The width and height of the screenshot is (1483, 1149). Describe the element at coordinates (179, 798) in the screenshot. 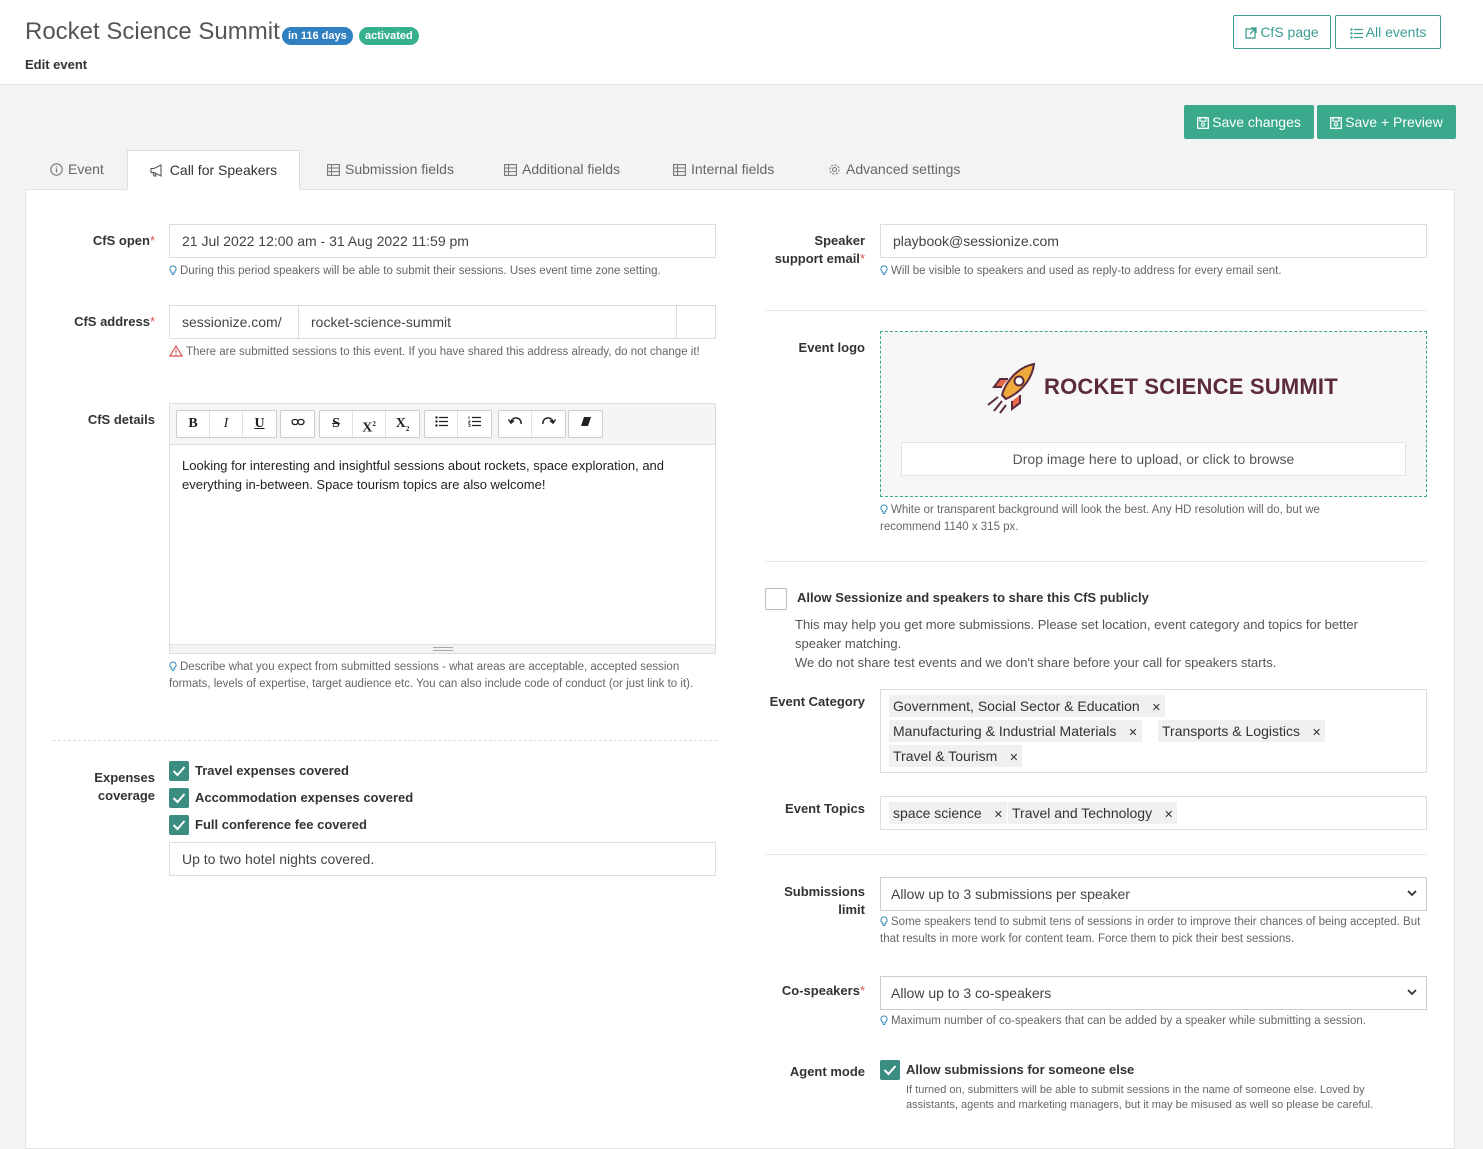

I see `accommodation-checkbox` at that location.